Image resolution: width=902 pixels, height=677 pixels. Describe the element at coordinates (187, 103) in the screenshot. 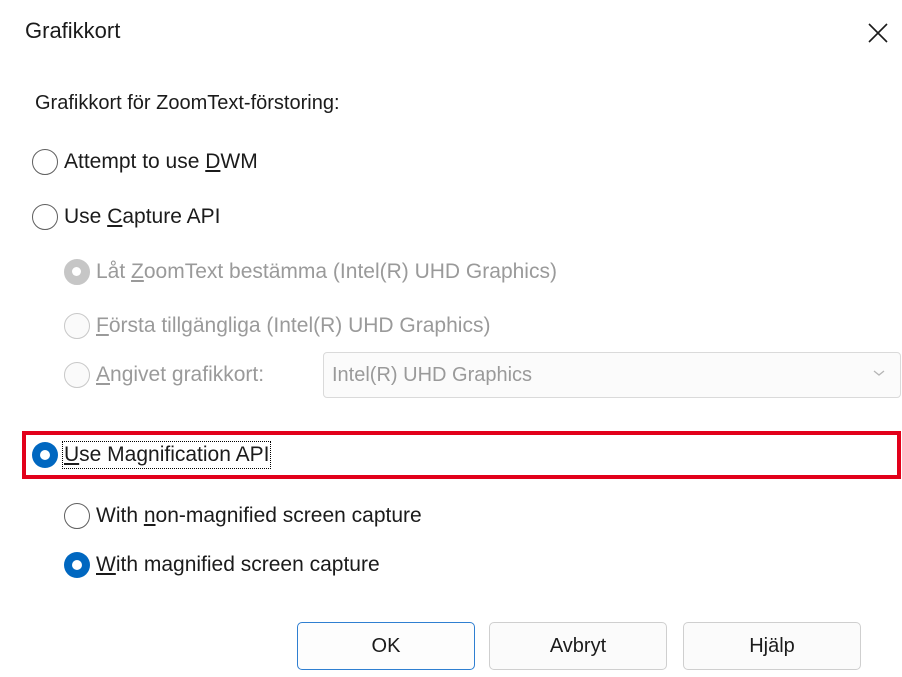

I see `group-label: Grafikkort för ZoomText-förstoring:` at that location.